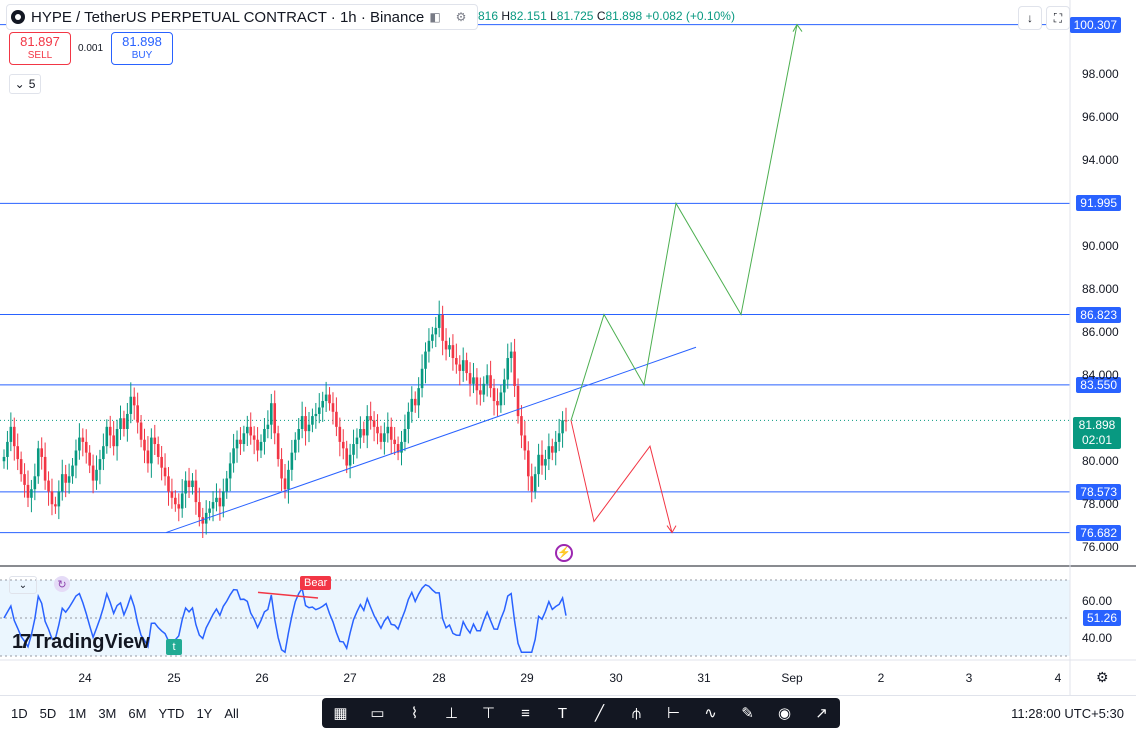  What do you see at coordinates (62, 584) in the screenshot?
I see `refresh-icon: ↻` at bounding box center [62, 584].